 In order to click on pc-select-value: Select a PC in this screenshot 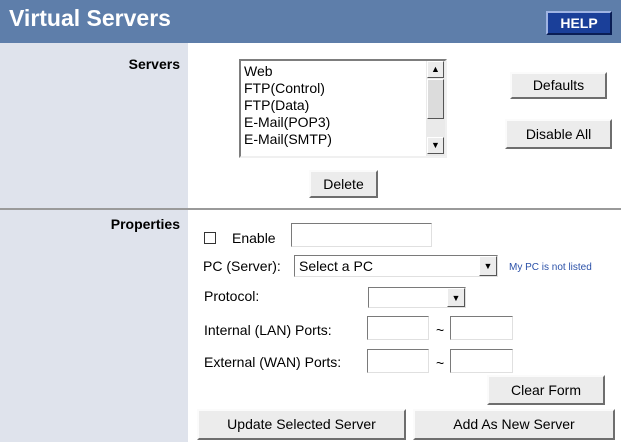, I will do `click(336, 266)`.